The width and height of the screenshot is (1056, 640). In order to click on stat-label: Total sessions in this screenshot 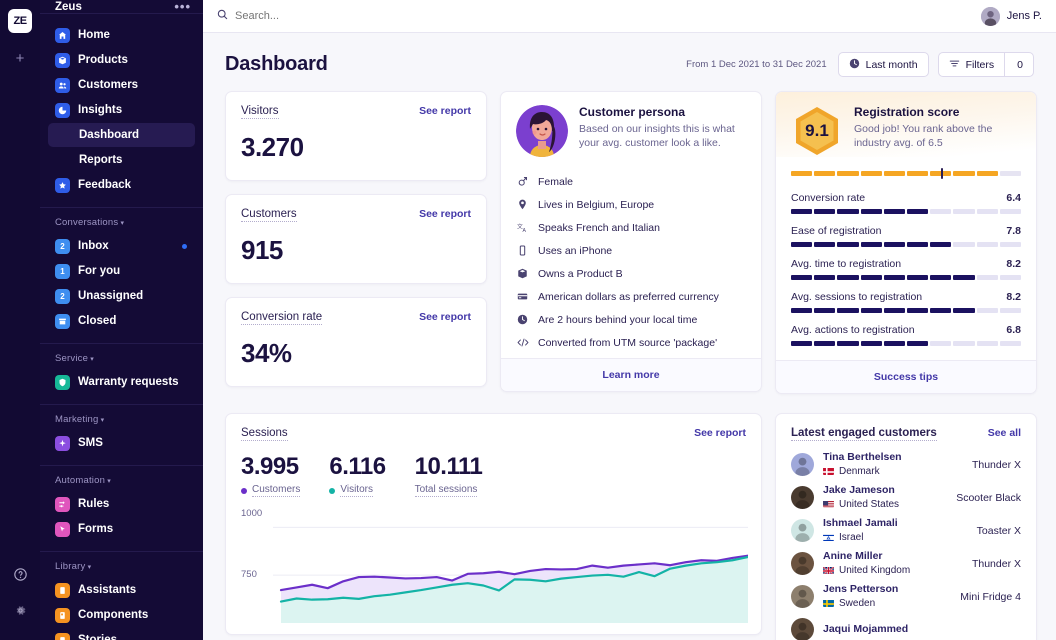, I will do `click(448, 490)`.